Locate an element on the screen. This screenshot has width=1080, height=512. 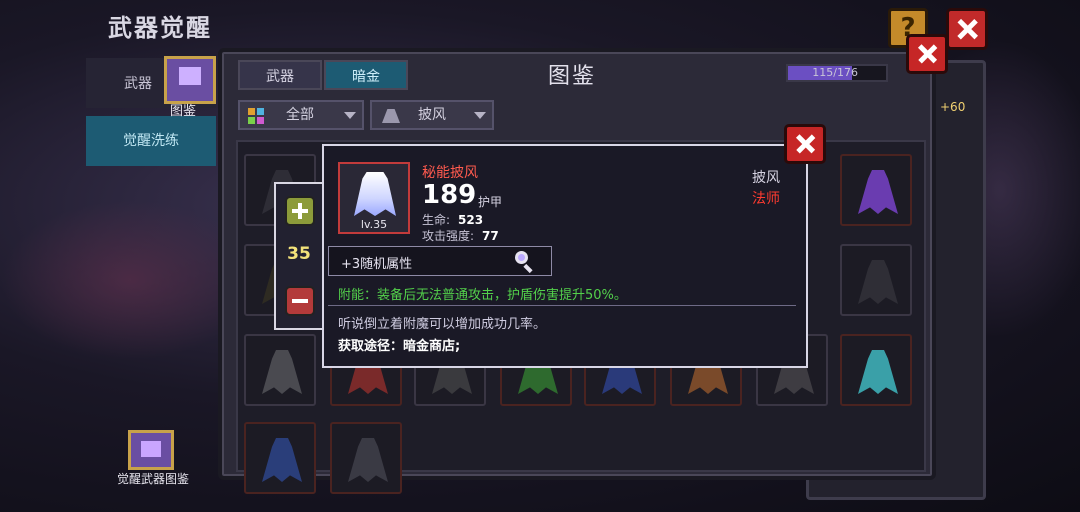
item-armor-label: 护甲 is located at coordinates (490, 202).